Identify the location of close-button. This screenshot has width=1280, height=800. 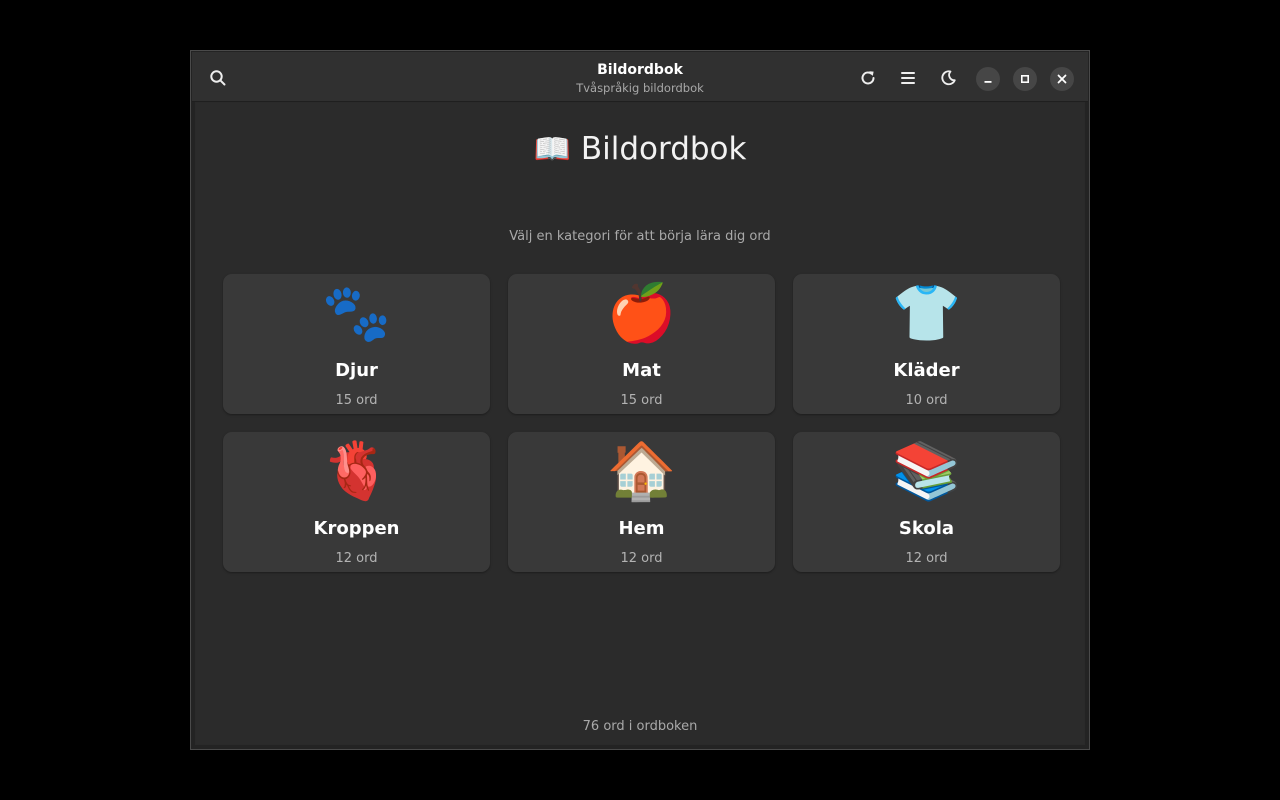
(1062, 79).